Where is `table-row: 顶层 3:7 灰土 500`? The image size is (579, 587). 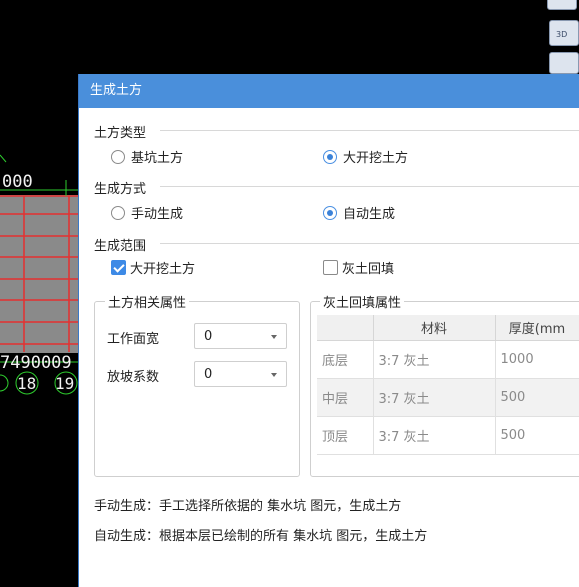
table-row: 顶层 3:7 灰土 500 is located at coordinates (448, 435).